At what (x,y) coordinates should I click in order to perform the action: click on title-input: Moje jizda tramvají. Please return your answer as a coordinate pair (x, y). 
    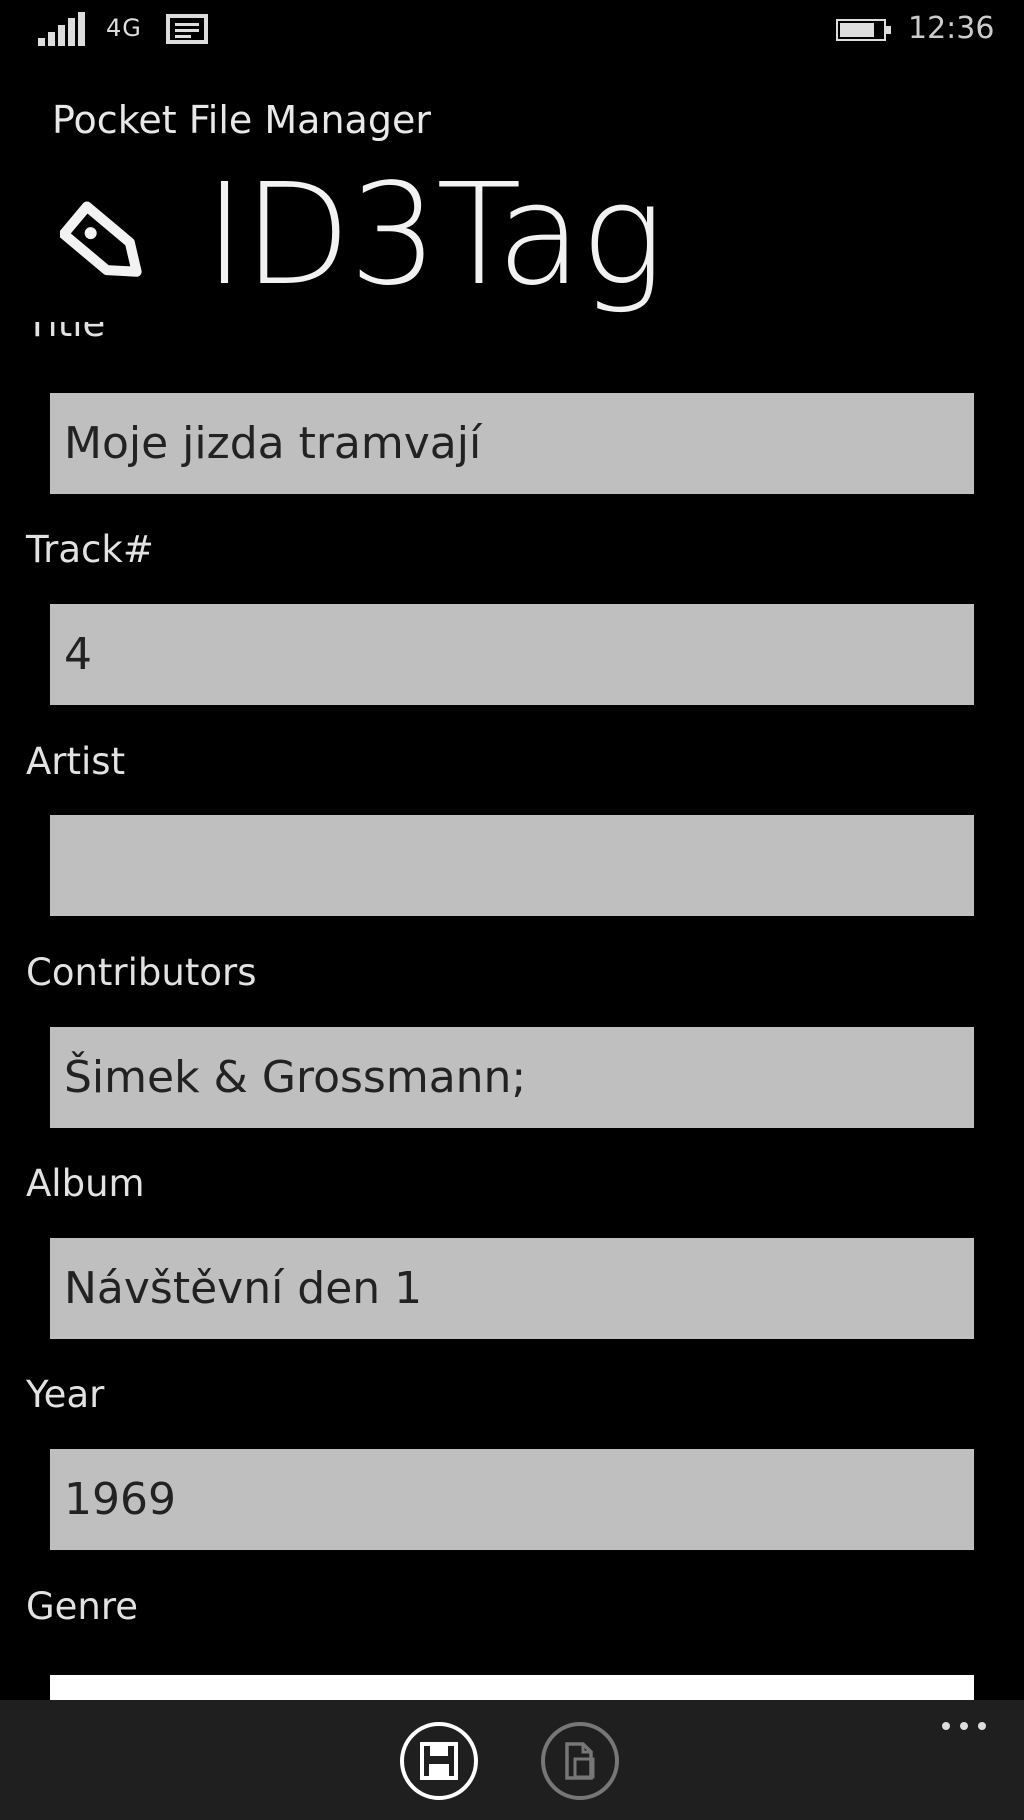
    Looking at the image, I should click on (512, 443).